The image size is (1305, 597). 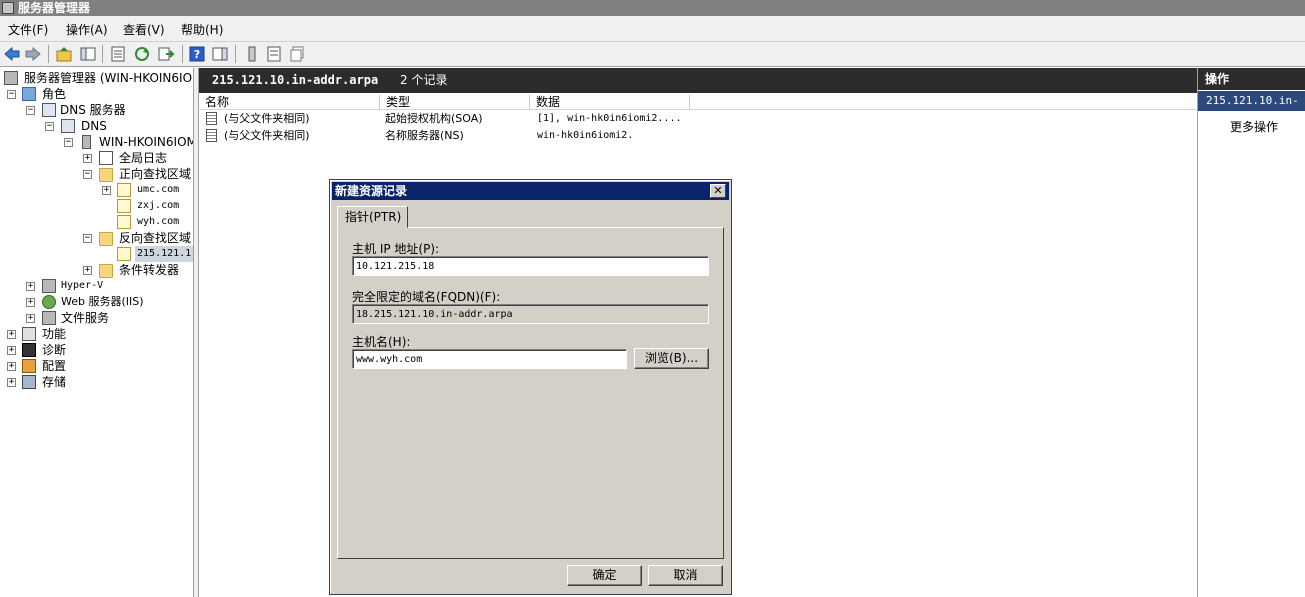 I want to click on back-arrow-icon, so click(x=12, y=54).